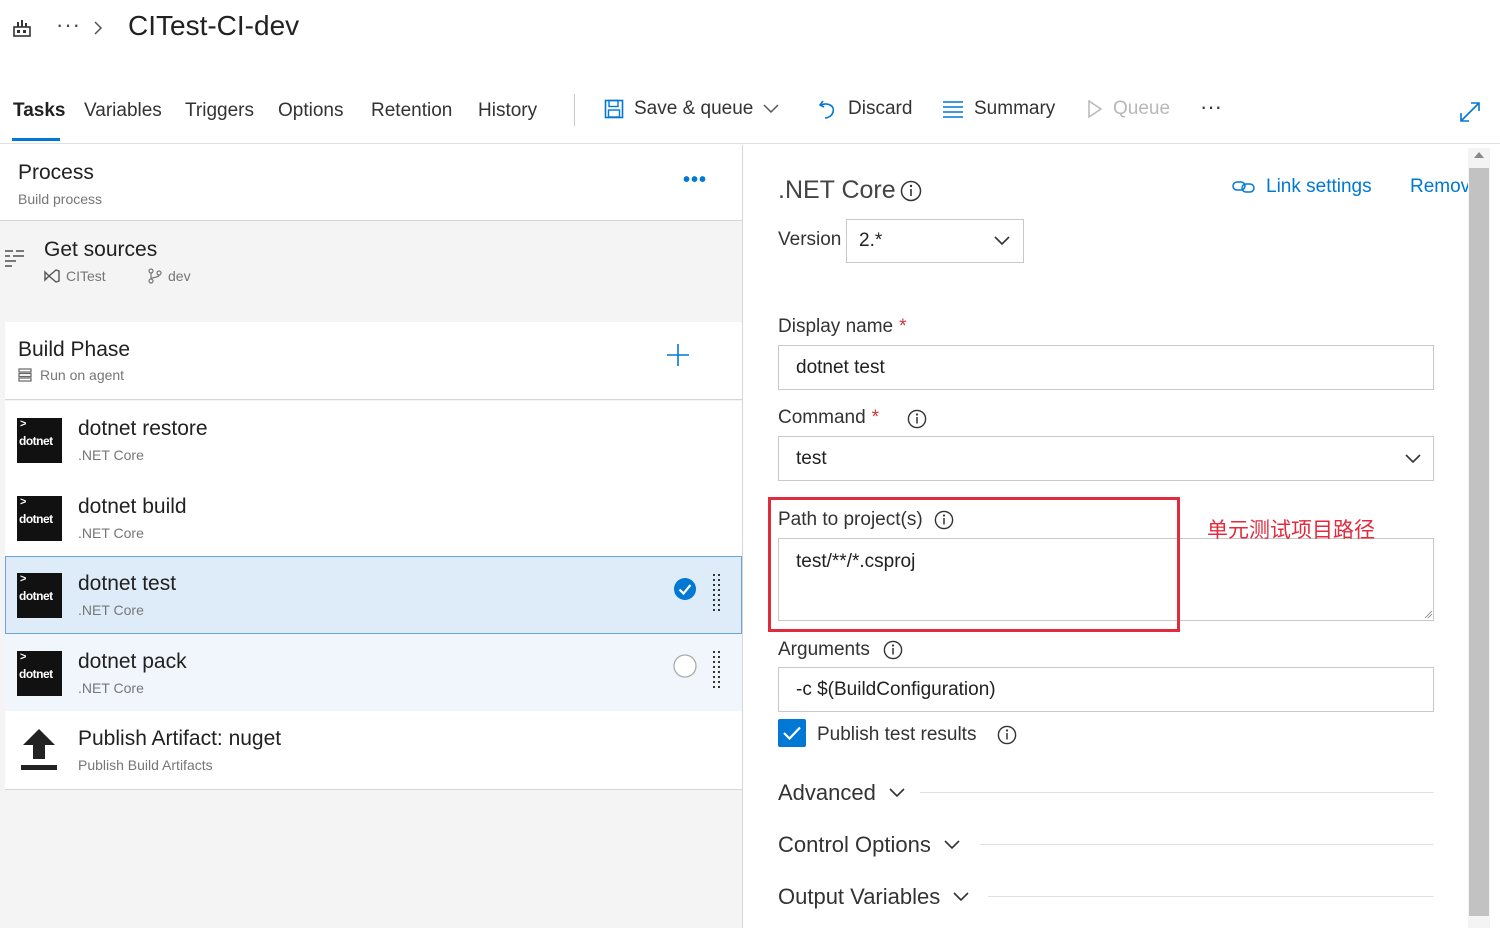 The height and width of the screenshot is (928, 1500). What do you see at coordinates (840, 367) in the screenshot?
I see `display-name-value: dotnet test` at bounding box center [840, 367].